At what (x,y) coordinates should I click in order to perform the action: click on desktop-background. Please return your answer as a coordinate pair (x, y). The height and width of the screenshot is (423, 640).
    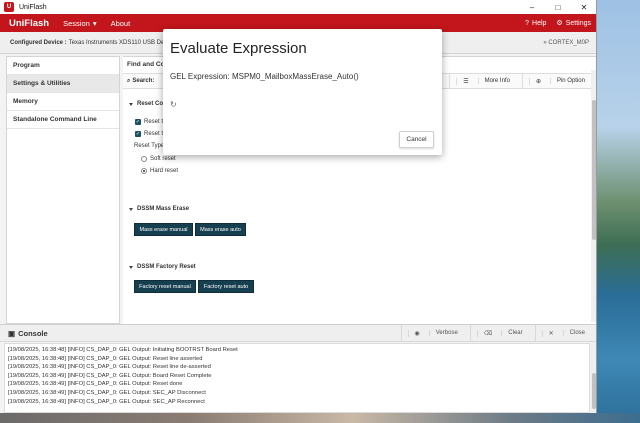
    Looking at the image, I should click on (618, 211).